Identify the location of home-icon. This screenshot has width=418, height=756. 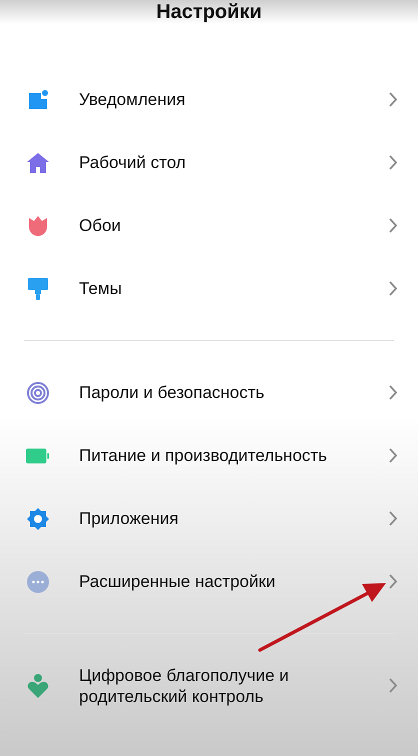
(38, 163).